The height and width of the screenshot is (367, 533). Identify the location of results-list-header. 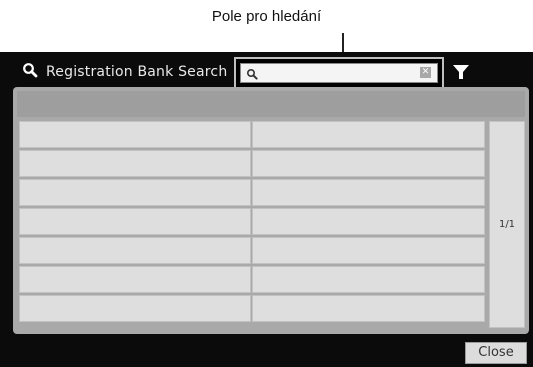
(271, 104).